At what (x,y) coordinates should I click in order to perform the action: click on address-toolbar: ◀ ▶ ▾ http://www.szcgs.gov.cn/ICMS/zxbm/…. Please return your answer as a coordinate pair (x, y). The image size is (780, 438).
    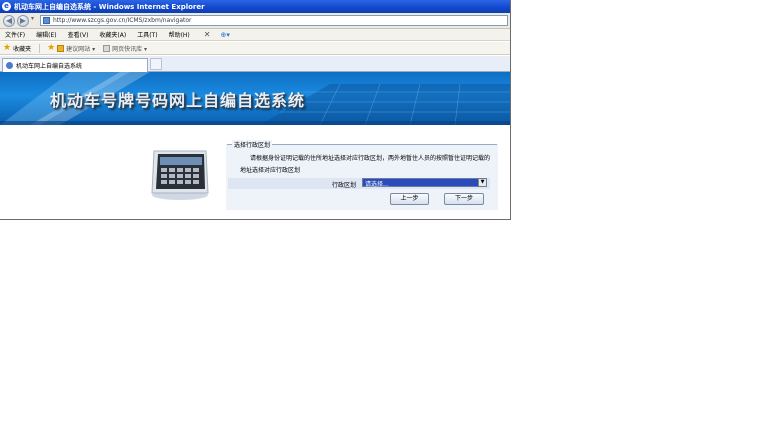
    Looking at the image, I should click on (255, 21).